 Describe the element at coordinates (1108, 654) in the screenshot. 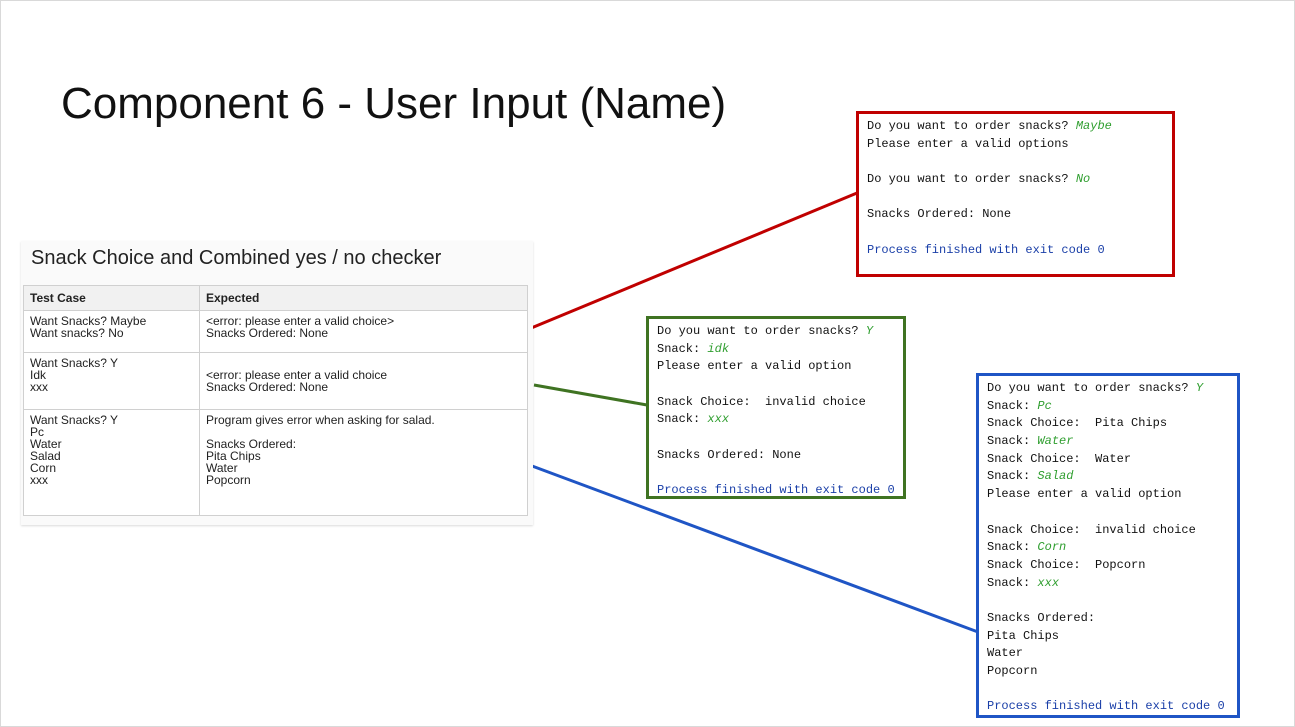

I see `console-line: Water` at that location.